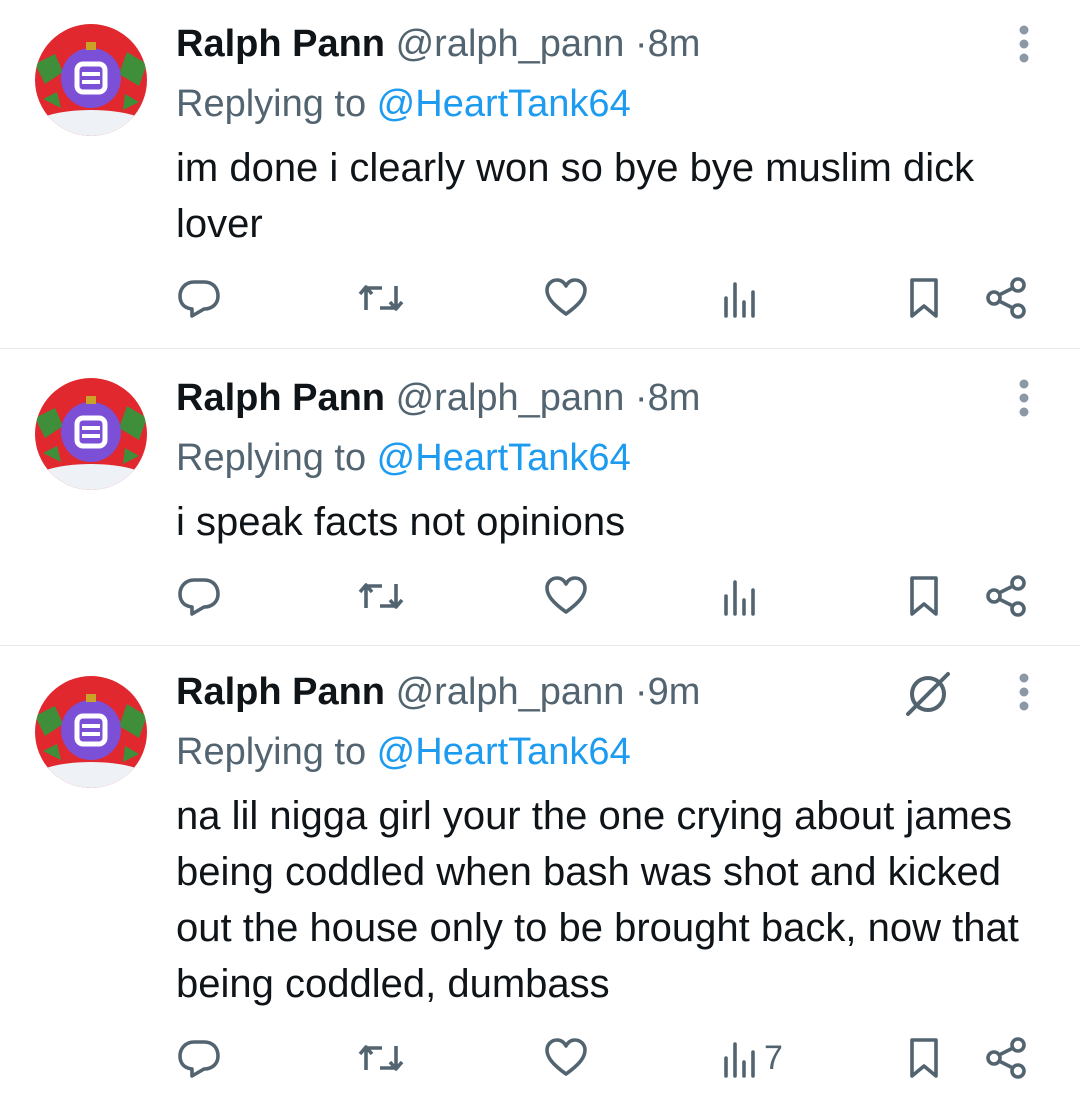 The width and height of the screenshot is (1080, 1094). I want to click on views-button: 7, so click(751, 1058).